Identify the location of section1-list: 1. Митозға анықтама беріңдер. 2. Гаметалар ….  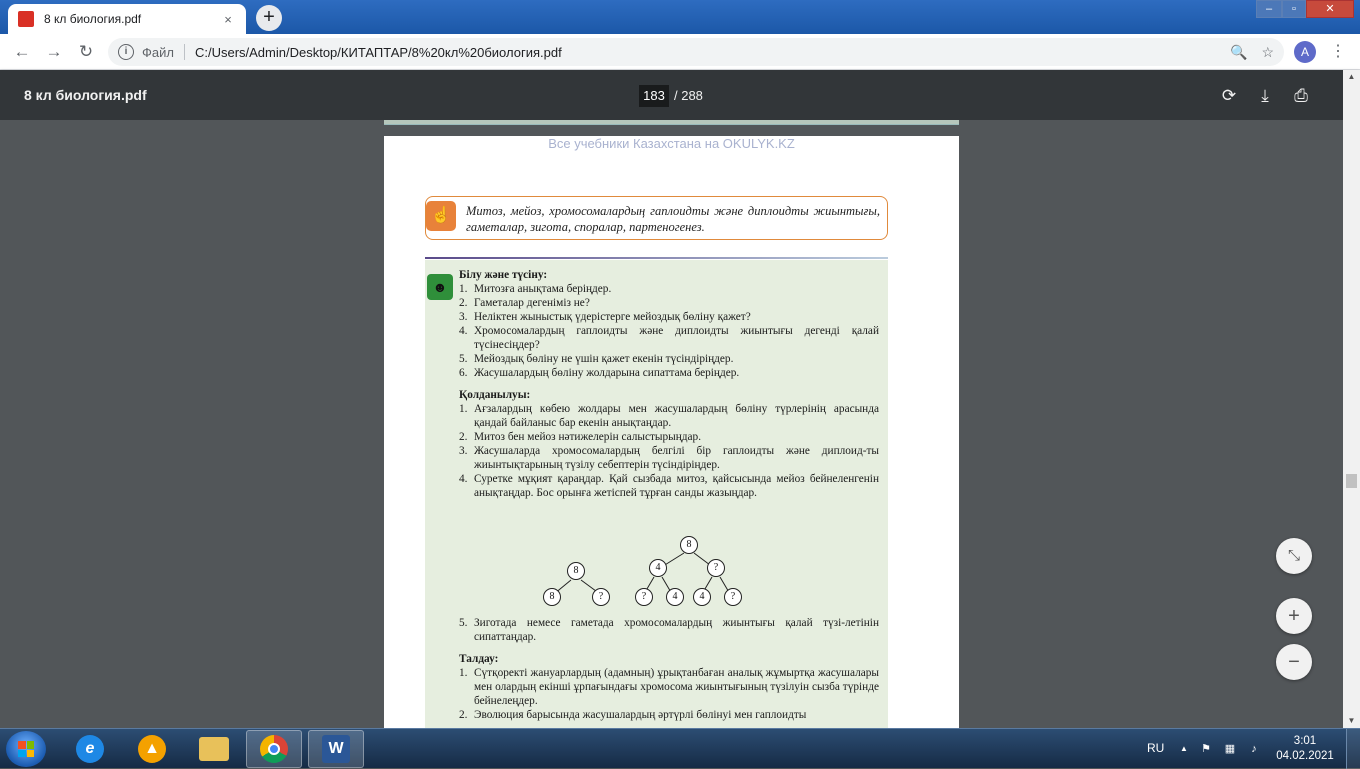
(669, 331).